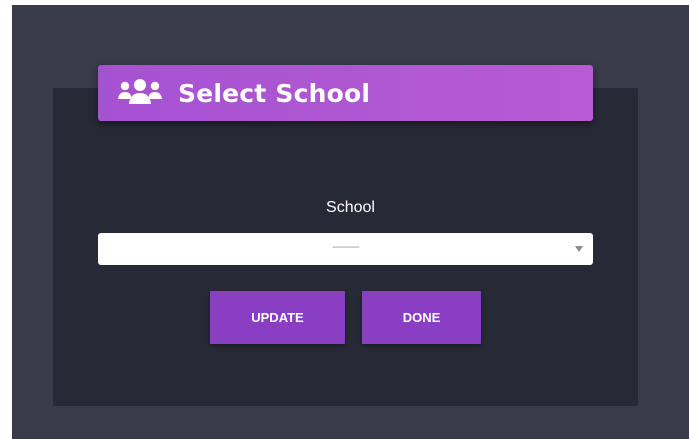 The height and width of the screenshot is (439, 689). I want to click on school-field-label: School, so click(350, 207).